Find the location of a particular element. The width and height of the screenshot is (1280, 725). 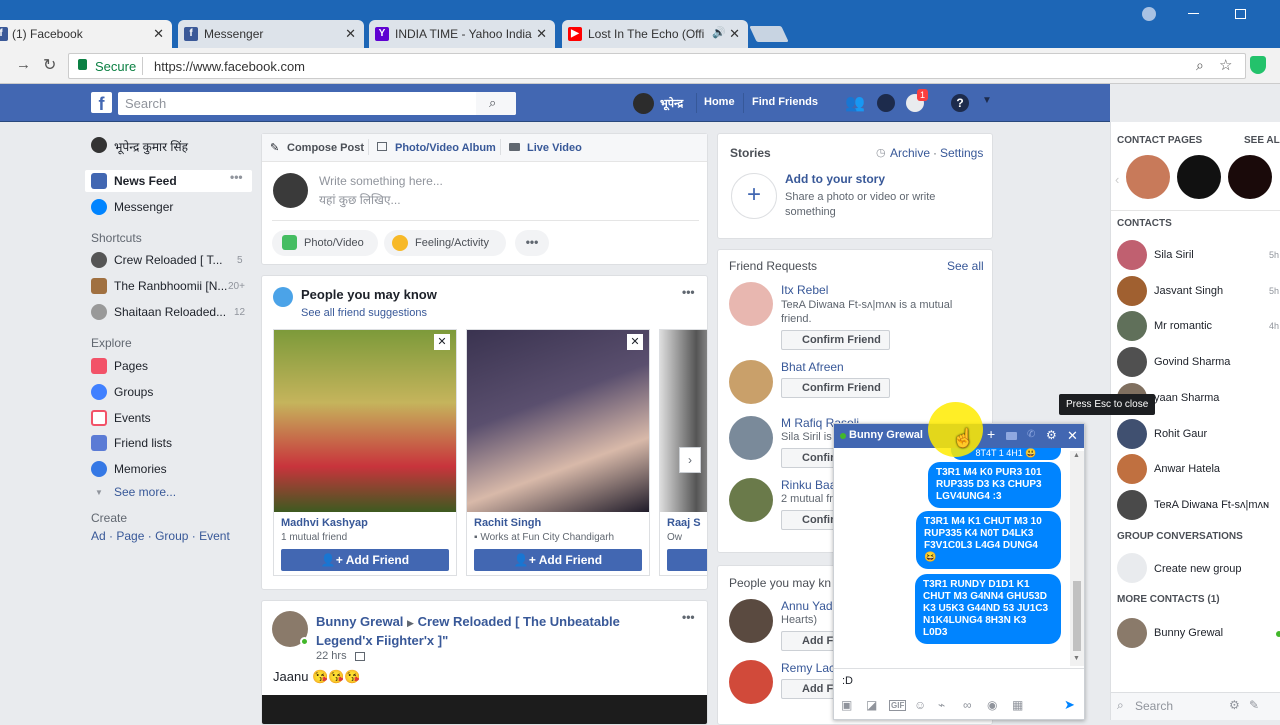

shortcut-item: Crew Reloaded [ T... 5 is located at coordinates (171, 261).